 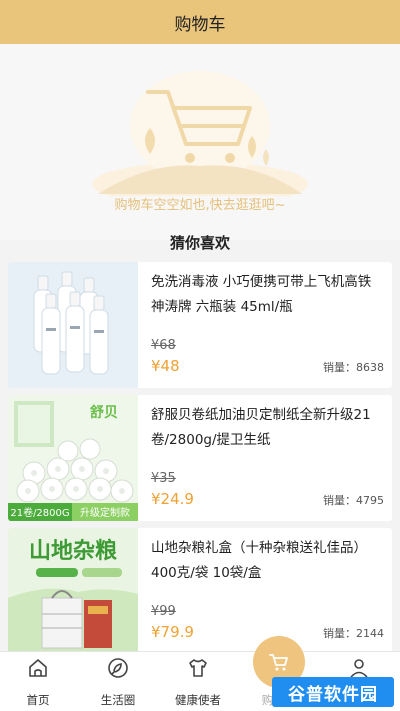 I want to click on sale-price: ¥48, so click(x=165, y=366).